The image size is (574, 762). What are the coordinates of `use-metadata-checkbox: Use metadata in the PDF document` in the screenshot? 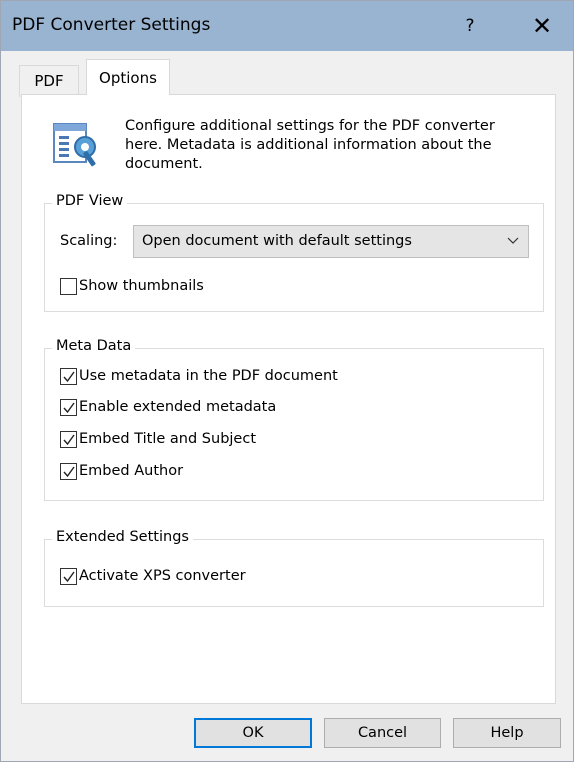 It's located at (199, 376).